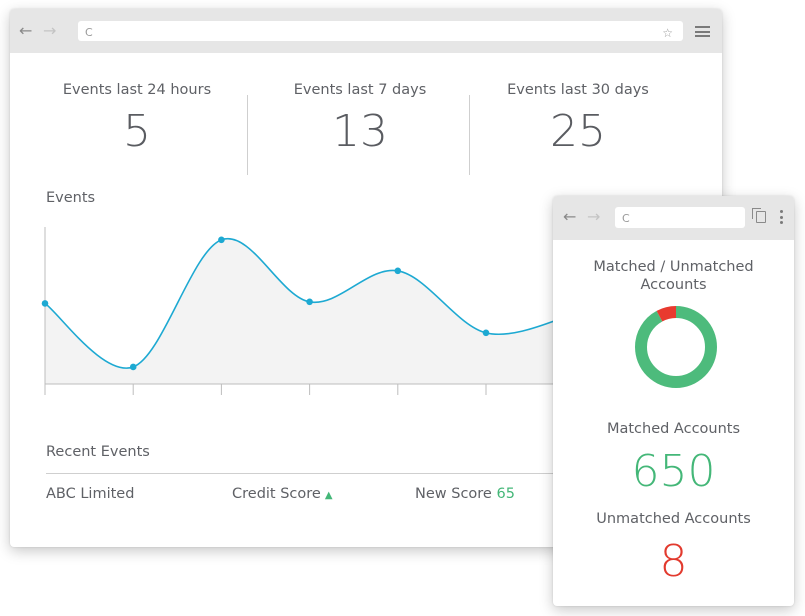  I want to click on stat-value: 5, so click(137, 131).